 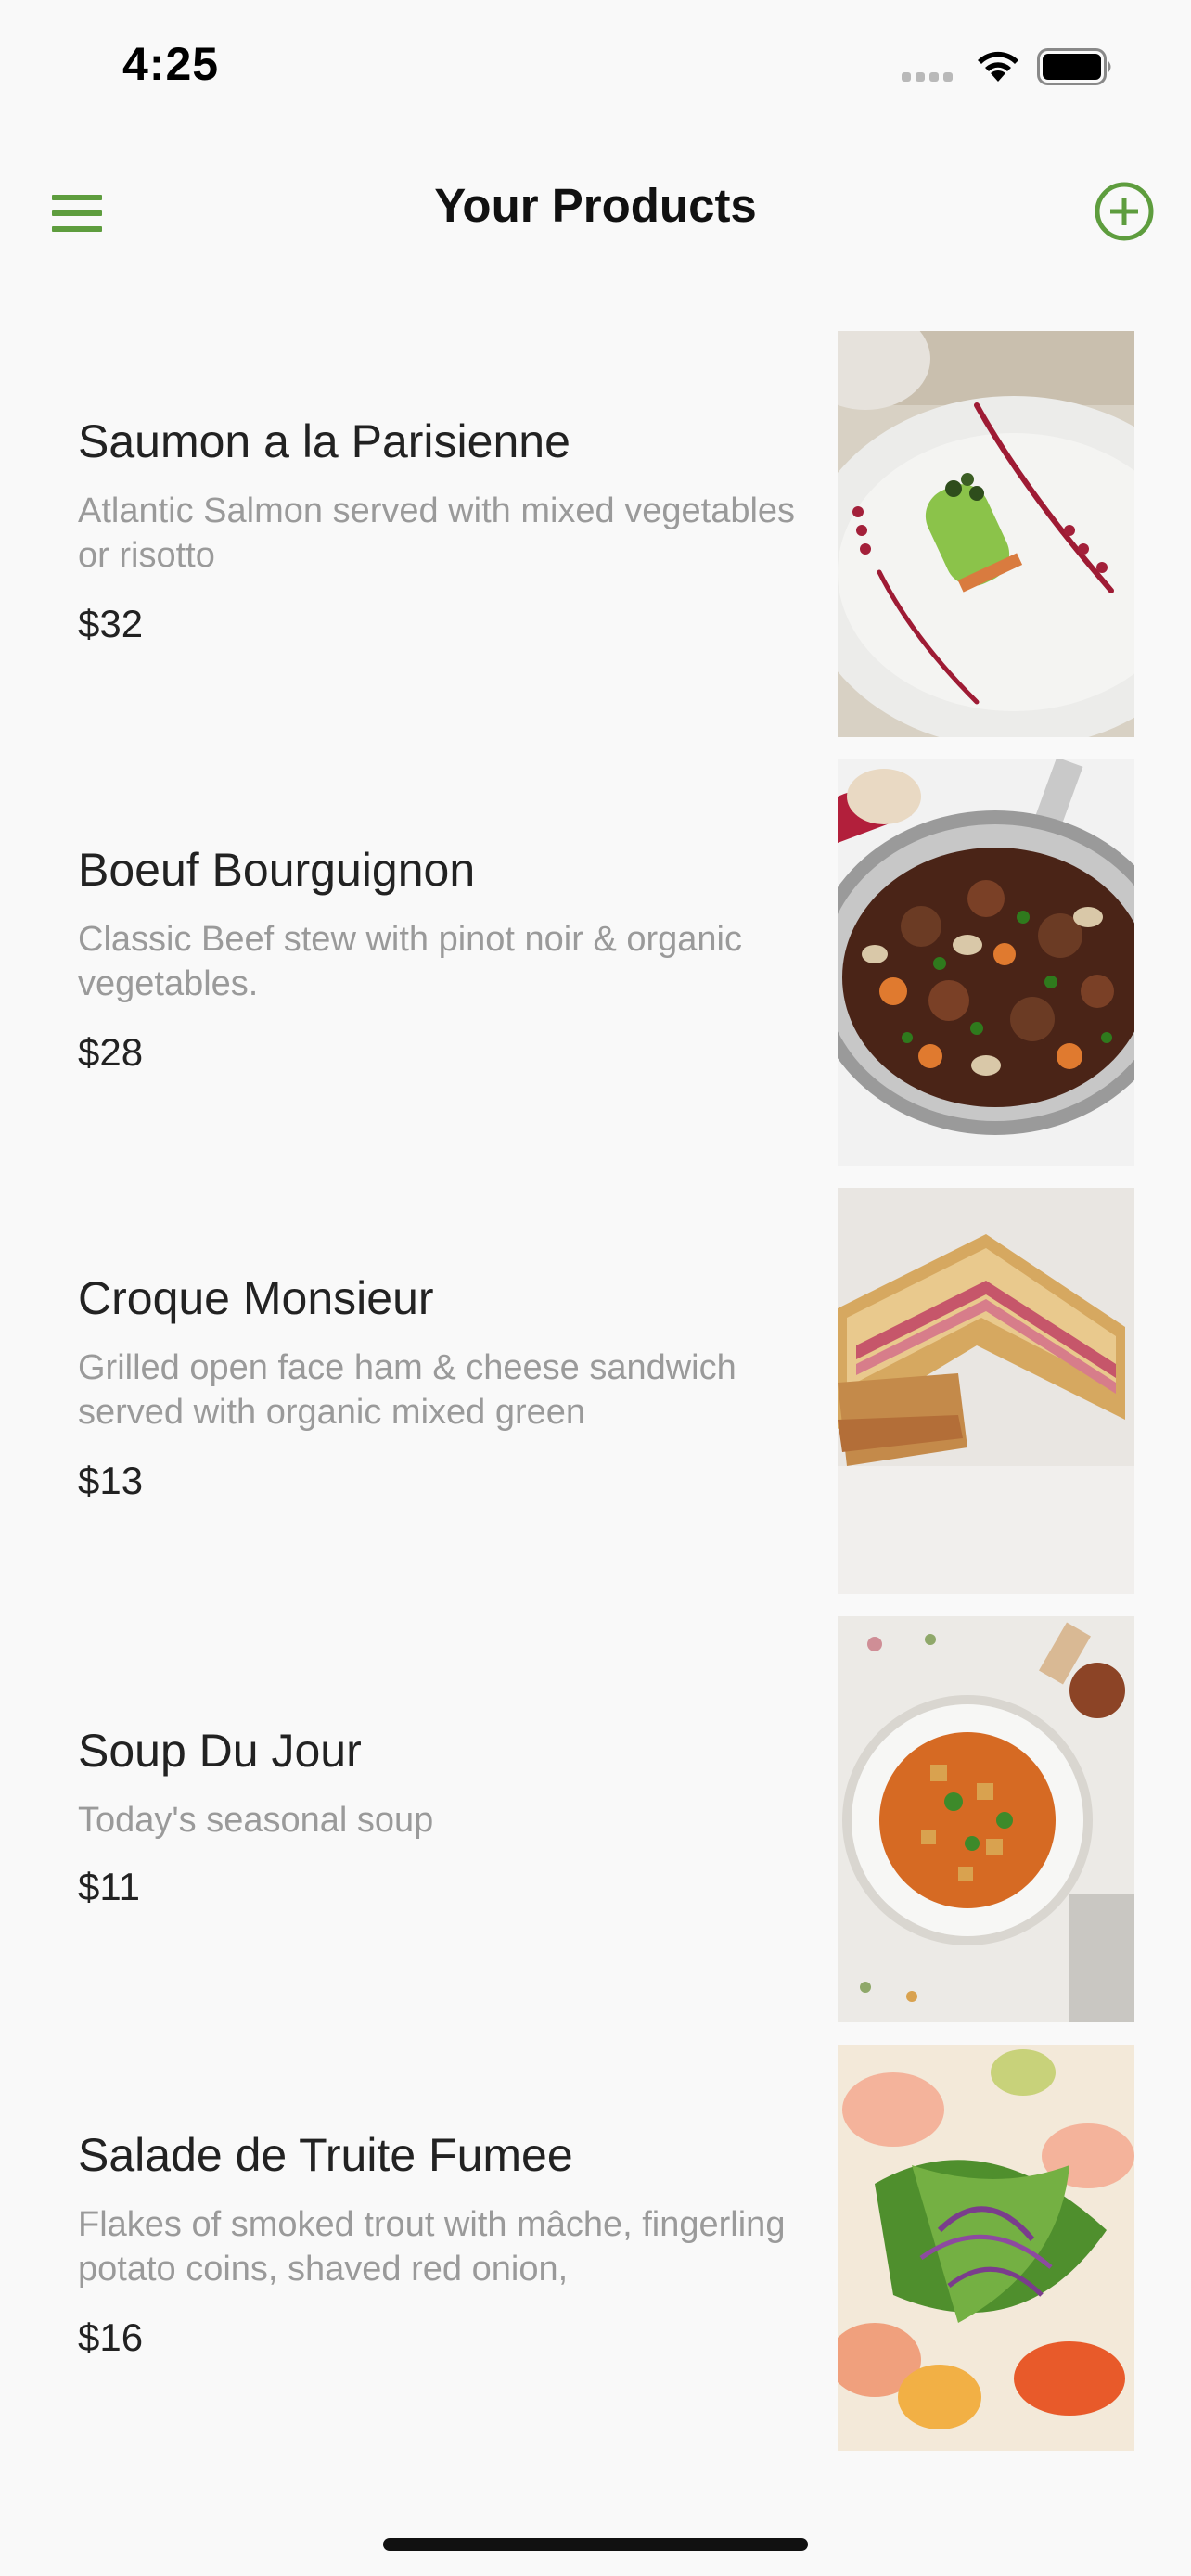 What do you see at coordinates (595, 69) in the screenshot?
I see `status-bar: 4:25` at bounding box center [595, 69].